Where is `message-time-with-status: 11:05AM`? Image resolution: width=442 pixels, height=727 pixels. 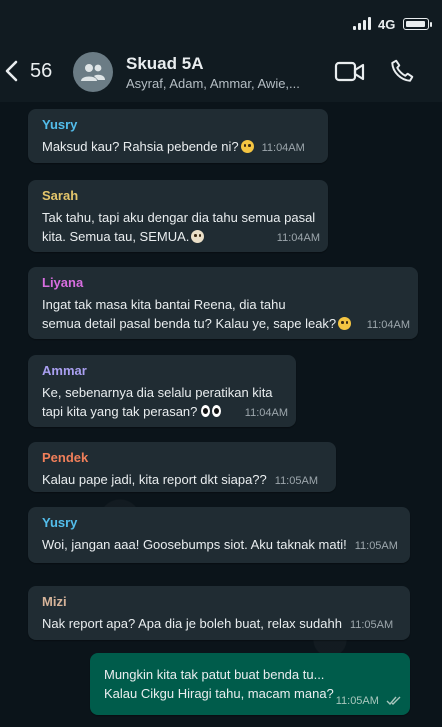
message-time-with-status: 11:05AM is located at coordinates (369, 701).